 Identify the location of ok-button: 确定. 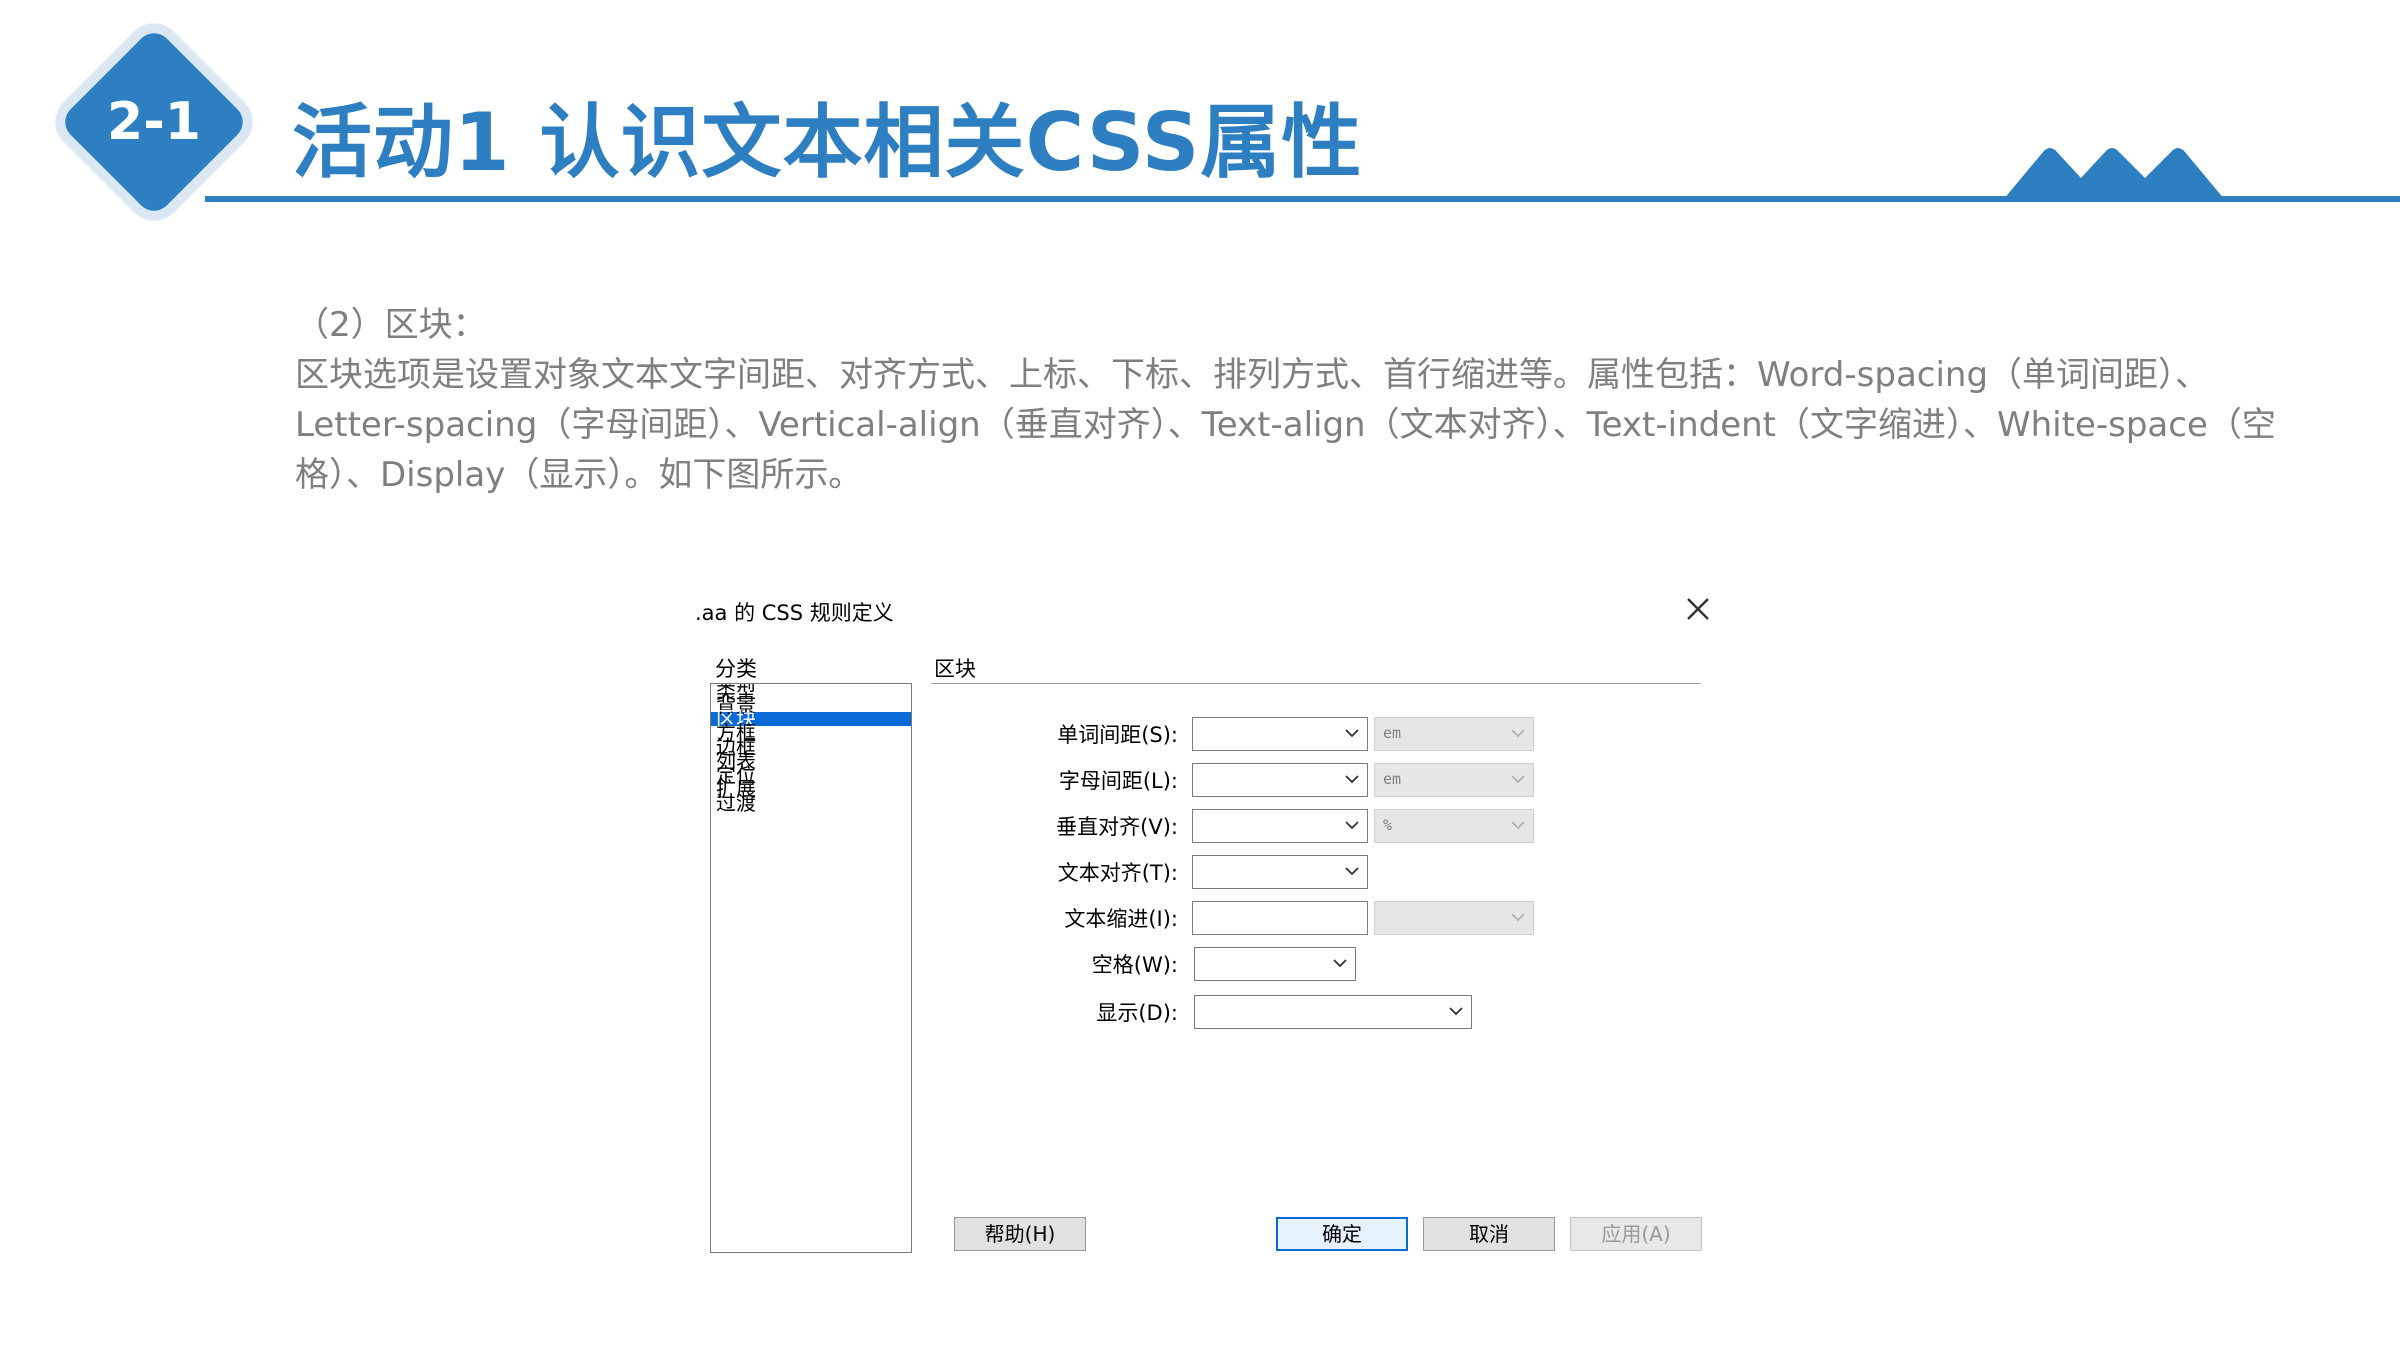
(1342, 1234).